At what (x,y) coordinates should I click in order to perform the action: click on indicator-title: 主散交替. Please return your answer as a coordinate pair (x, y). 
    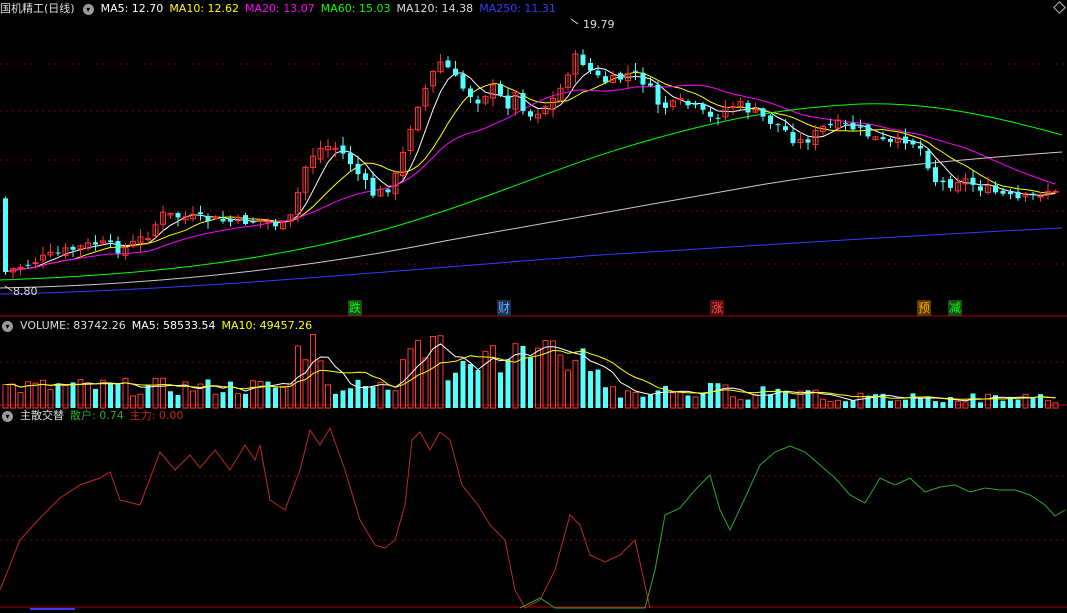
    Looking at the image, I should click on (42, 415).